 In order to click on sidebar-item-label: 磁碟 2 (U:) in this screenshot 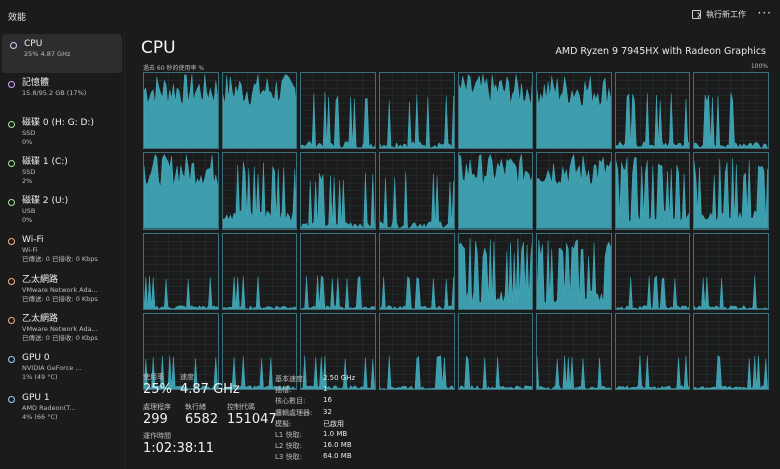, I will do `click(45, 201)`.